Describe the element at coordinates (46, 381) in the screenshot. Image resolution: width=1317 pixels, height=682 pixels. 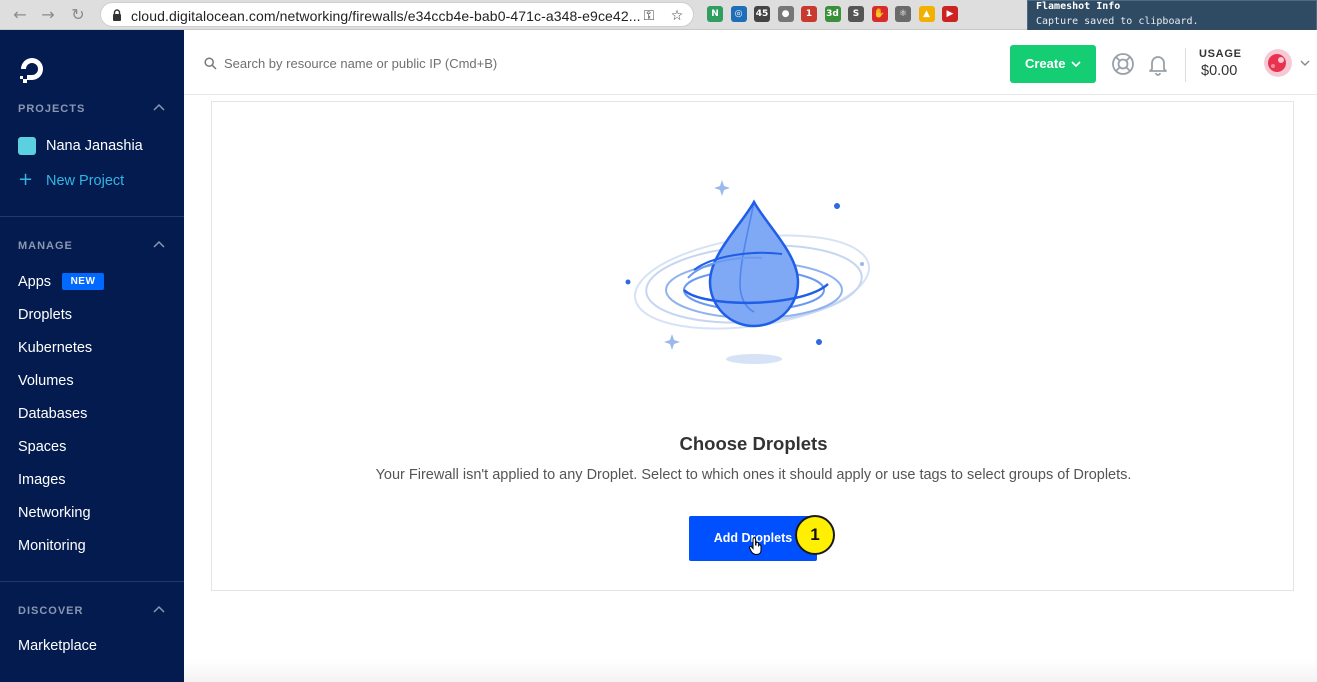
I see `sidebar-item-volumes: Volumes` at that location.